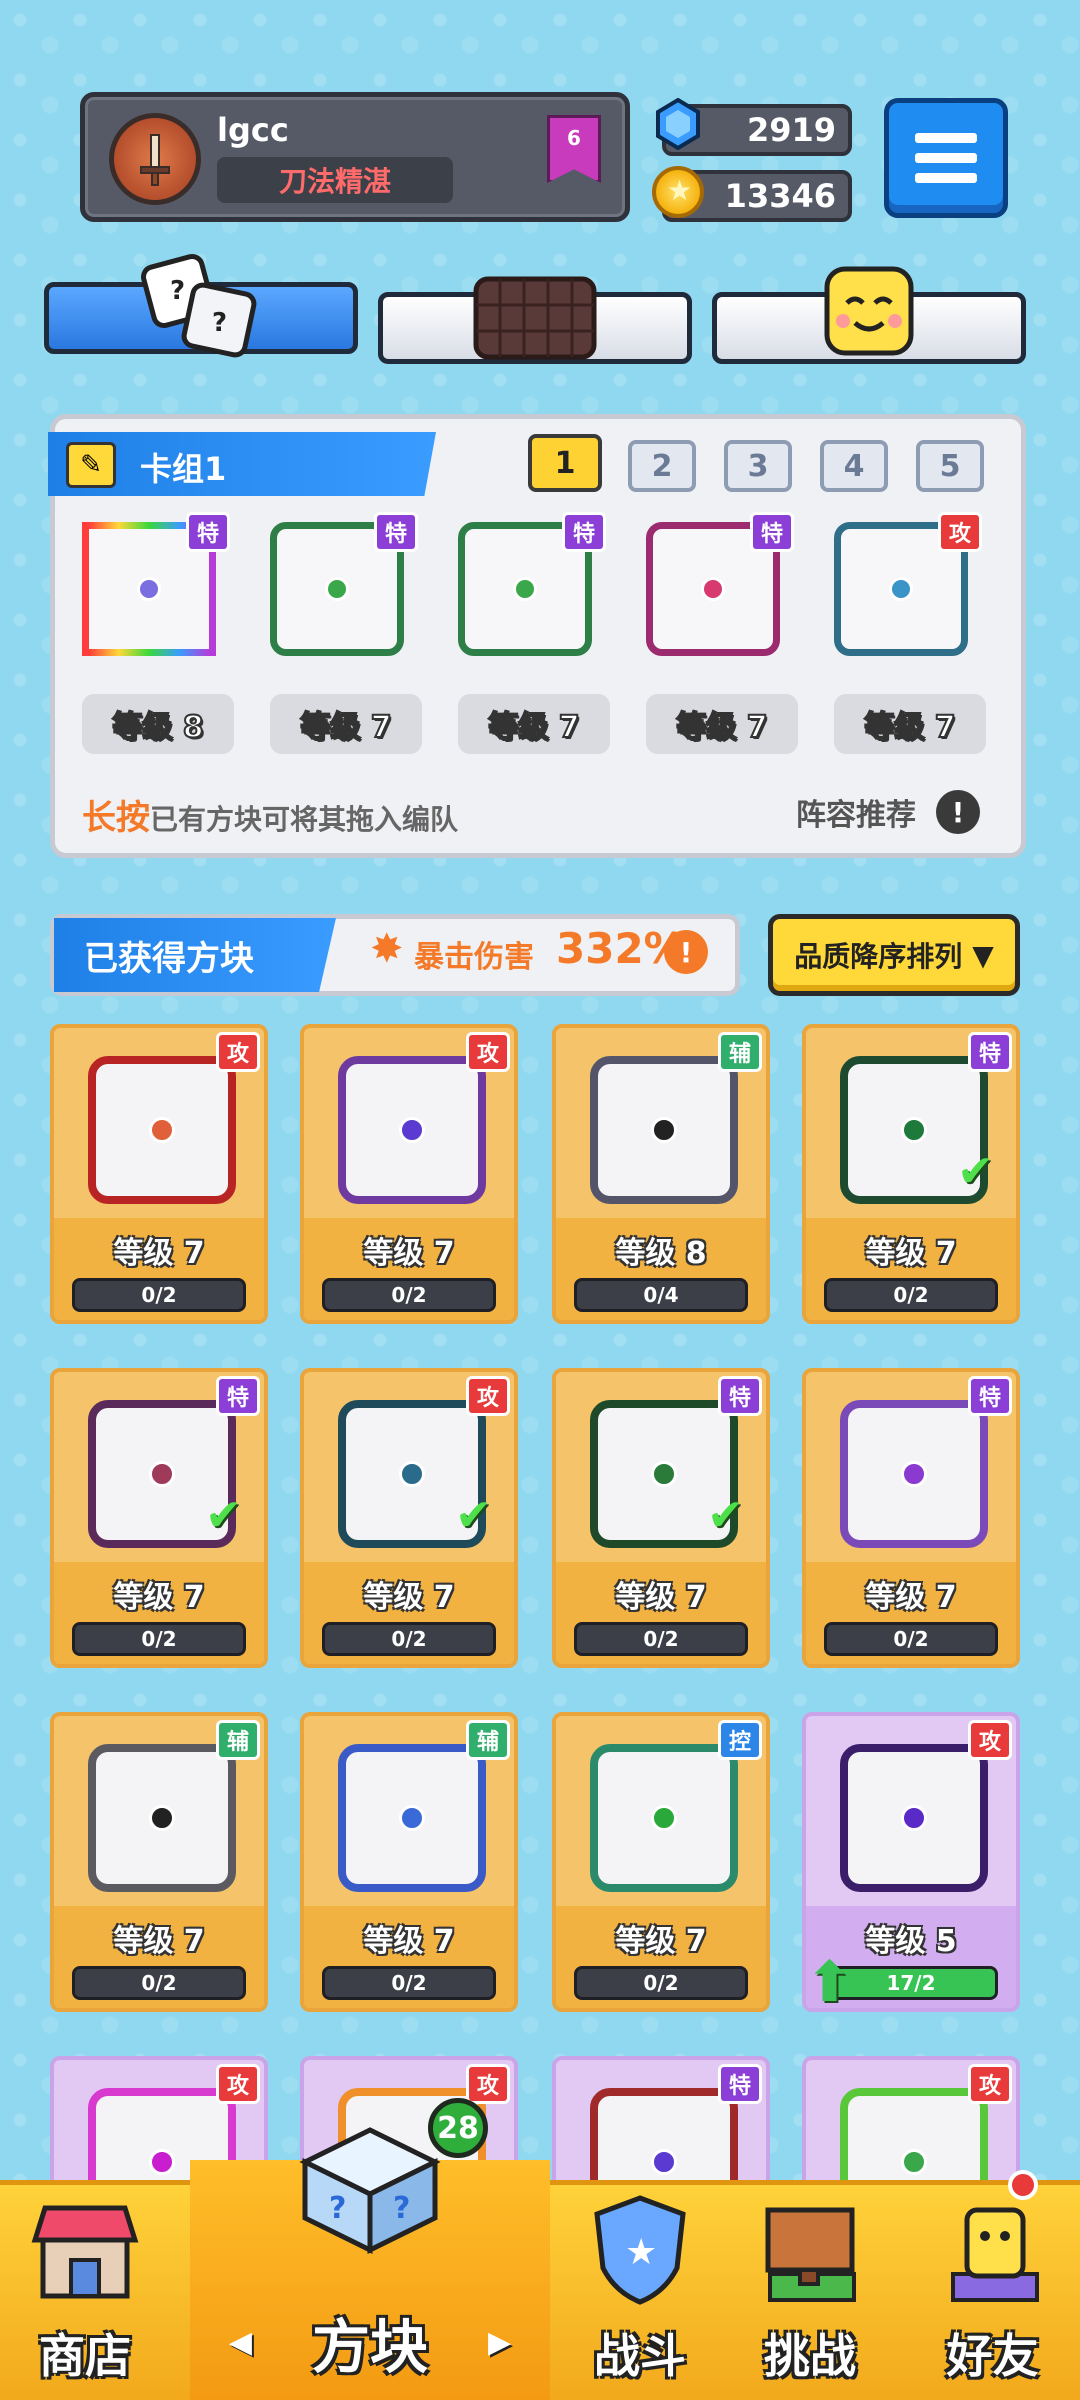 Image resolution: width=1080 pixels, height=2400 pixels. Describe the element at coordinates (640, 2356) in the screenshot. I see `nav-battle-label: 战斗` at that location.